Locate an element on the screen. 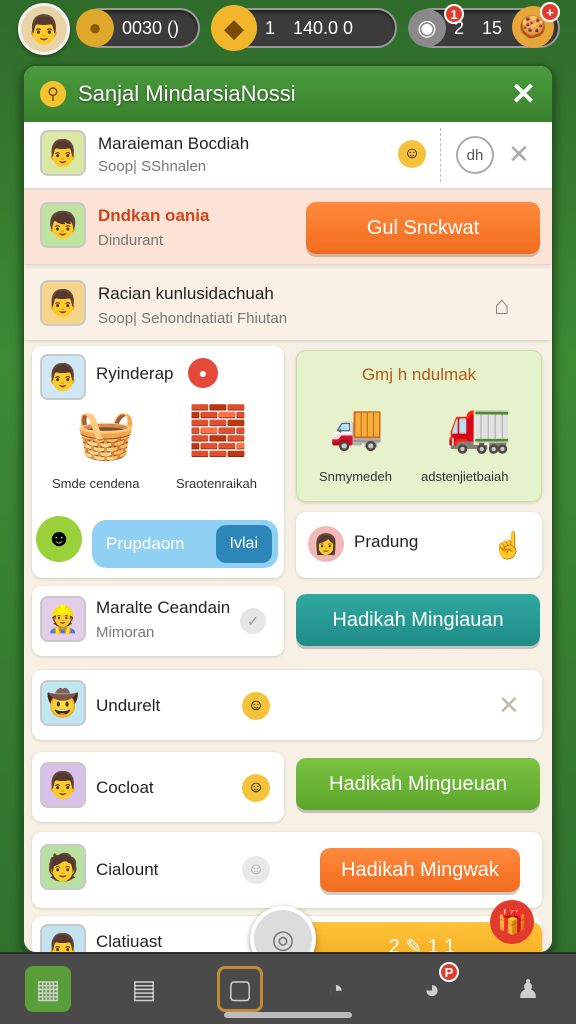  info-icon: ✓ is located at coordinates (253, 621).